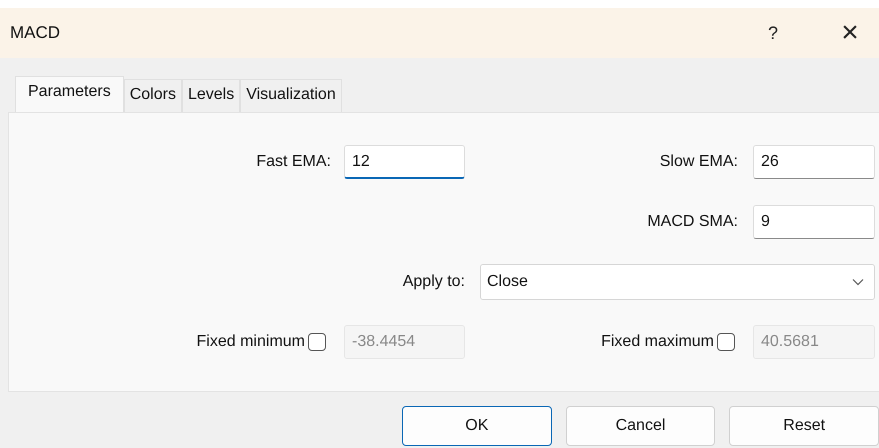 This screenshot has width=879, height=448. What do you see at coordinates (293, 162) in the screenshot?
I see `field-label: Fast EMA:` at bounding box center [293, 162].